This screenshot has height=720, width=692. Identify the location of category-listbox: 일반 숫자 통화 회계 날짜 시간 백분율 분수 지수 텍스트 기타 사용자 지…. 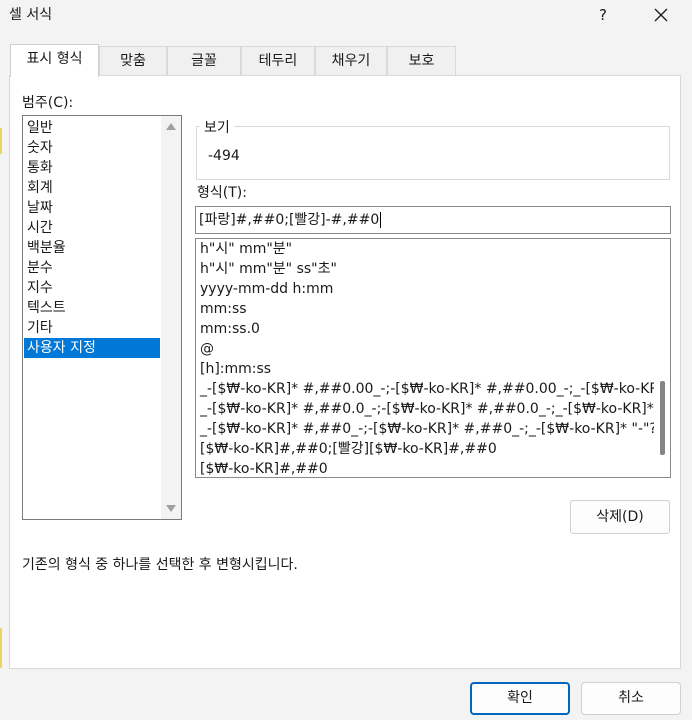
(102, 317).